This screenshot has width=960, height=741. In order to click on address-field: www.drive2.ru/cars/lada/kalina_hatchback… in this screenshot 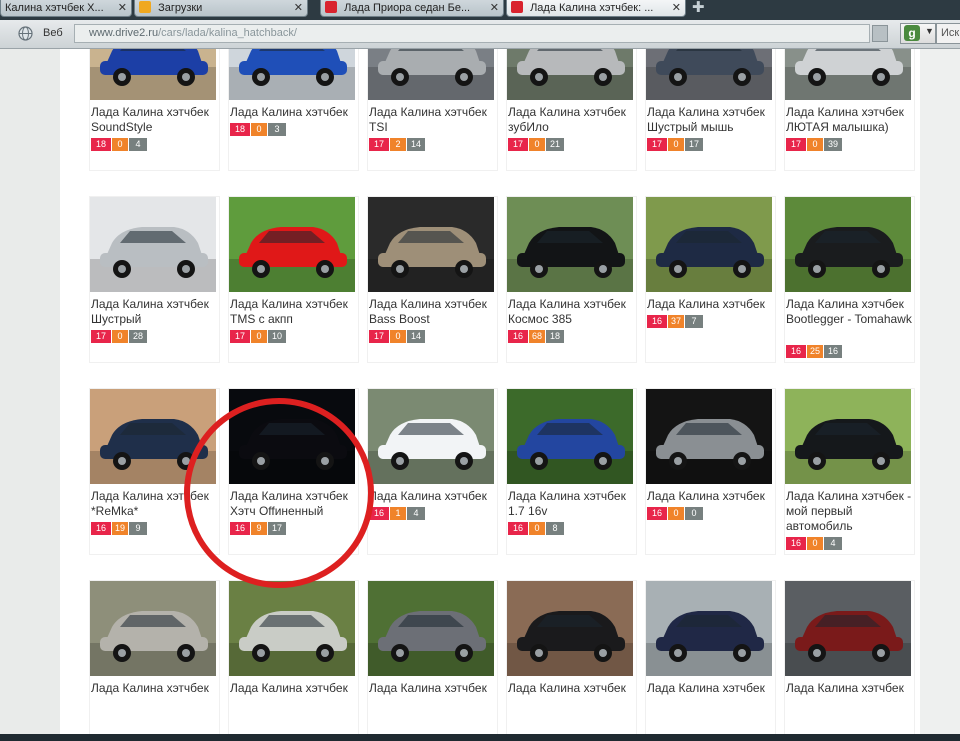, I will do `click(472, 33)`.